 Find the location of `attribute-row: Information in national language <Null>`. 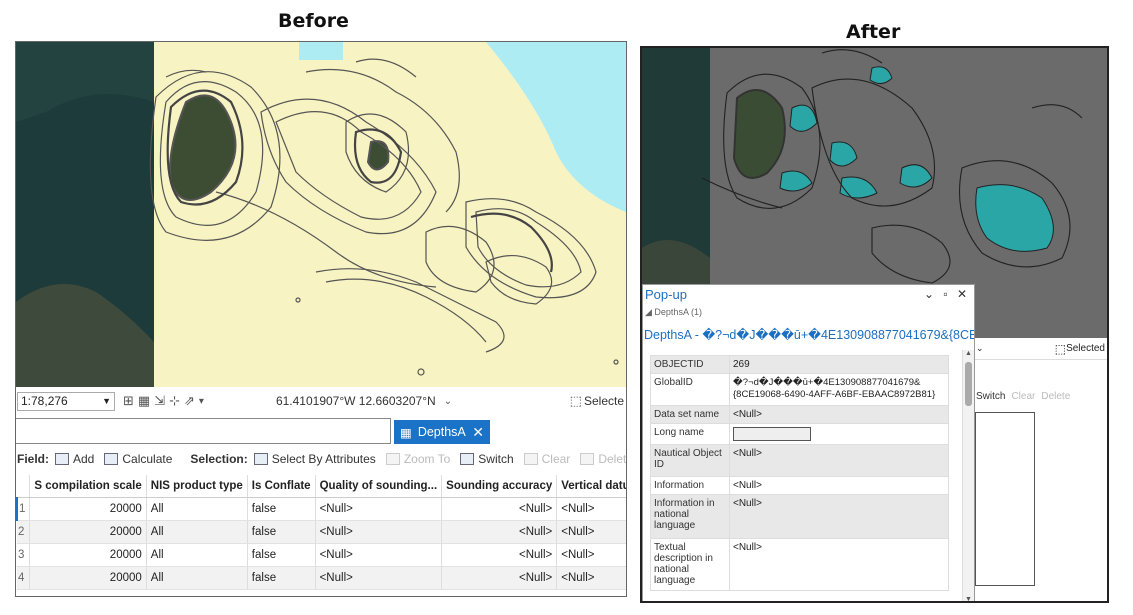

attribute-row: Information in national language <Null> is located at coordinates (799, 516).